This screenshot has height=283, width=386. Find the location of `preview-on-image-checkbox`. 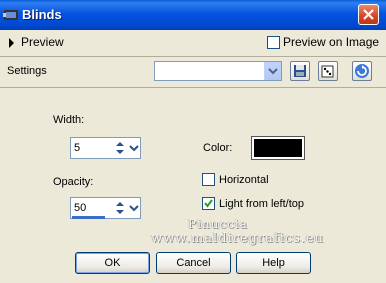

preview-on-image-checkbox is located at coordinates (273, 42).